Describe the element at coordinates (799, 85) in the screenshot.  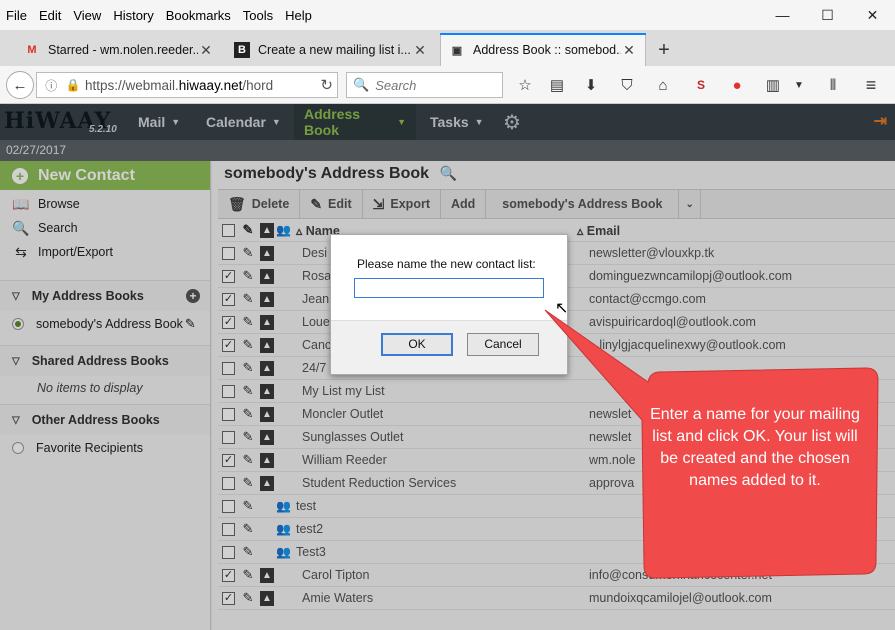
I see `overflow-chevron-icon: ▼` at that location.